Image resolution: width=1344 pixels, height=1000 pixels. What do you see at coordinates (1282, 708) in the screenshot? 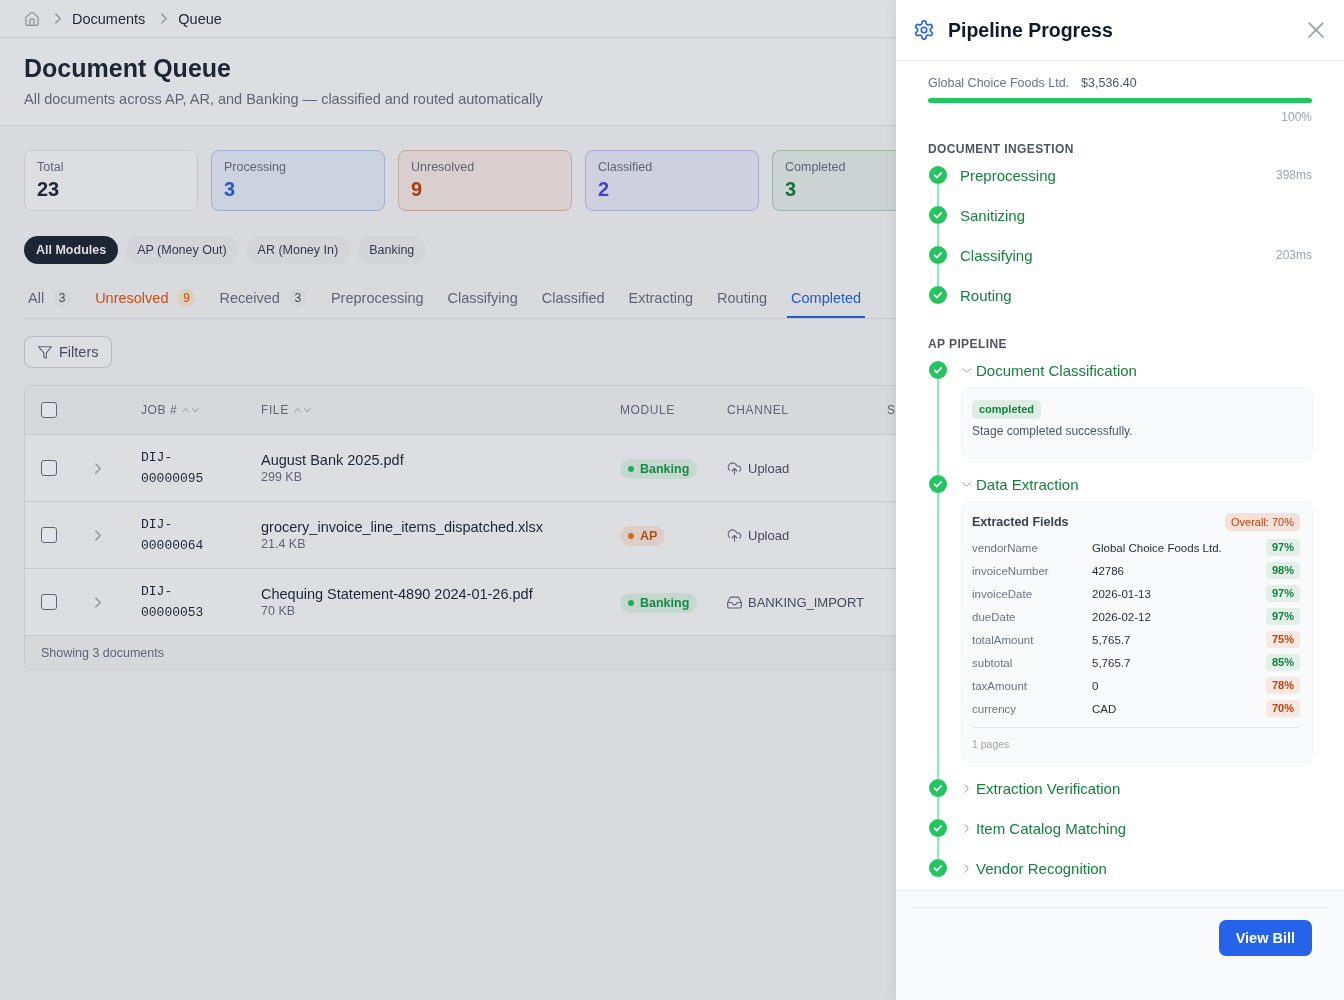
I see `confidence-badge: 70%` at bounding box center [1282, 708].